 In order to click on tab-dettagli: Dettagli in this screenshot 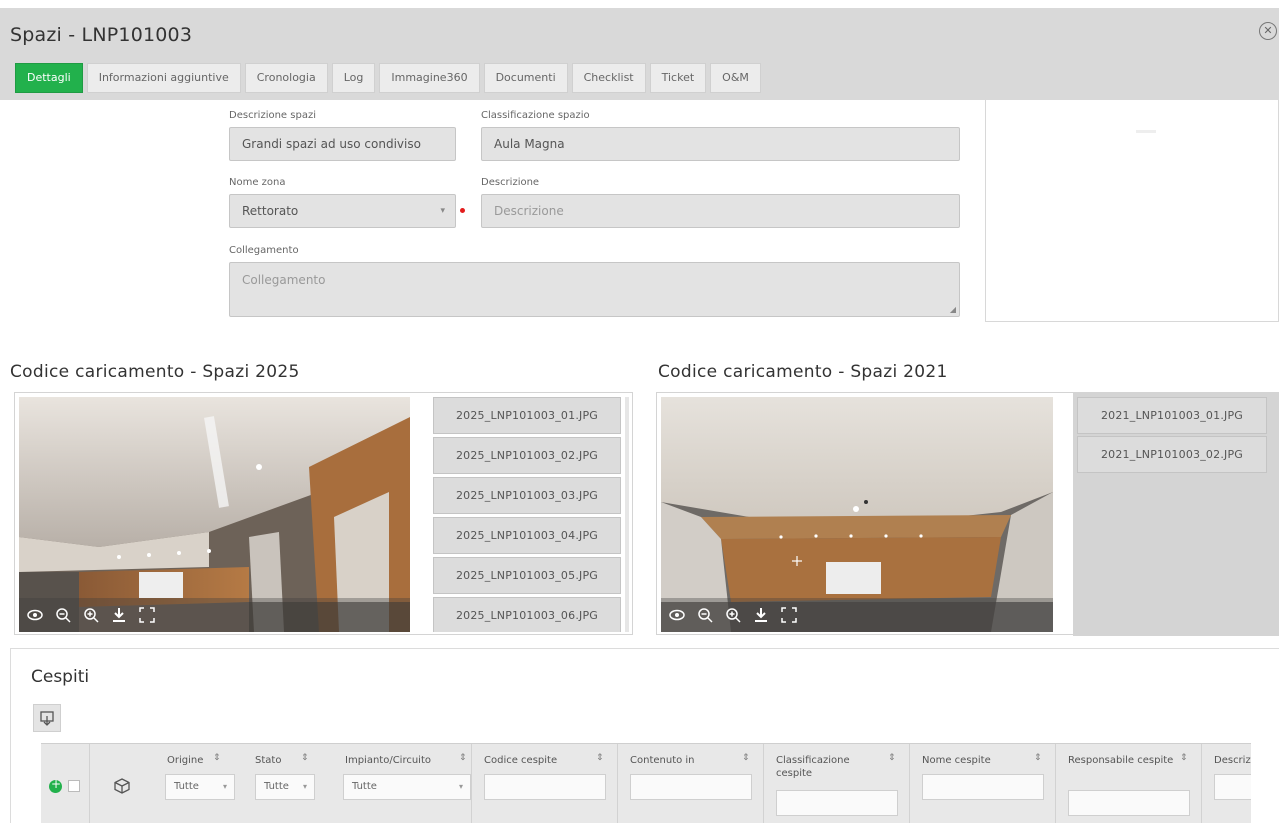, I will do `click(49, 78)`.